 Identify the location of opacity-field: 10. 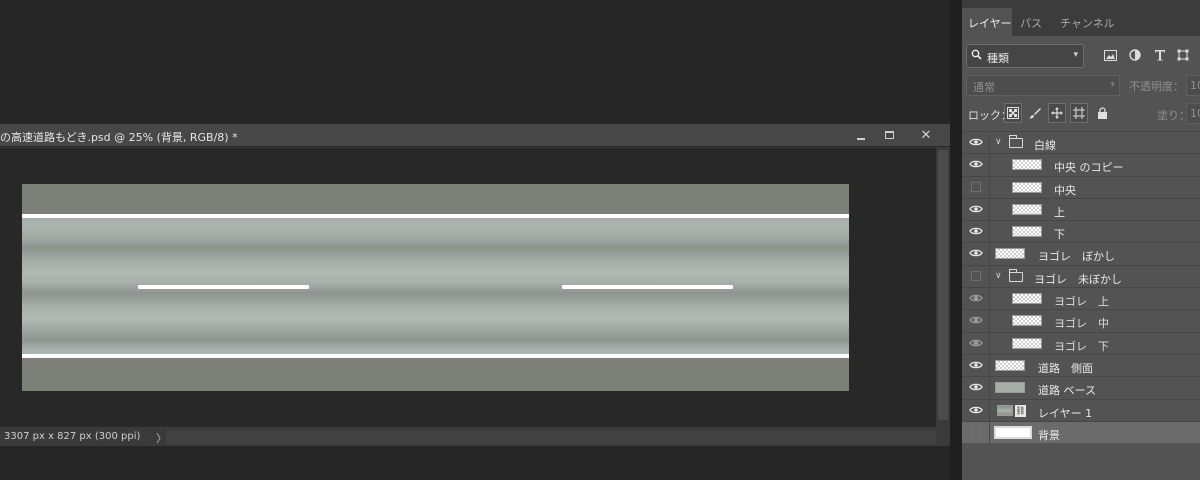
(1193, 85).